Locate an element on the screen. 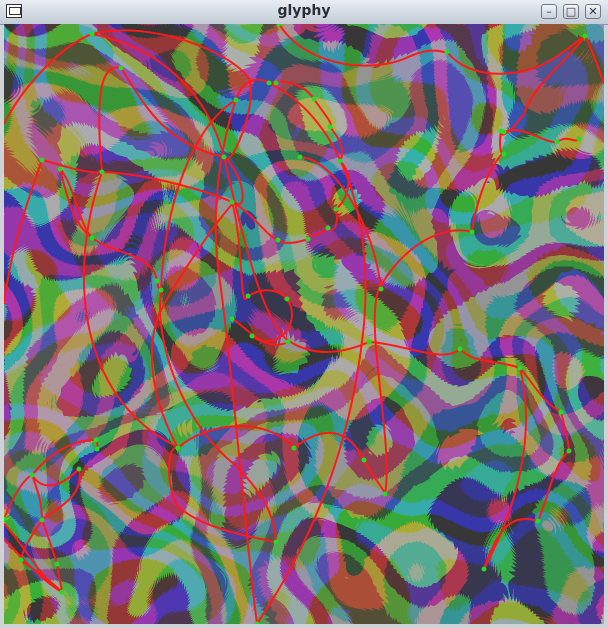 This screenshot has height=628, width=608. minimize-button: – is located at coordinates (549, 11).